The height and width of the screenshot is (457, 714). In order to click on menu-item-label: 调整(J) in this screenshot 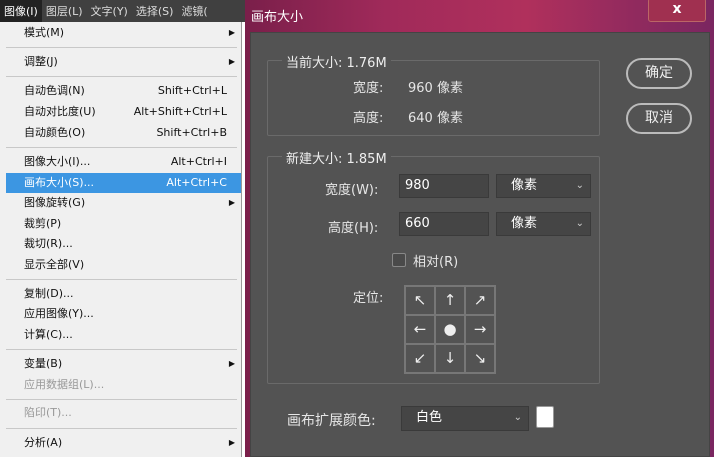, I will do `click(41, 61)`.